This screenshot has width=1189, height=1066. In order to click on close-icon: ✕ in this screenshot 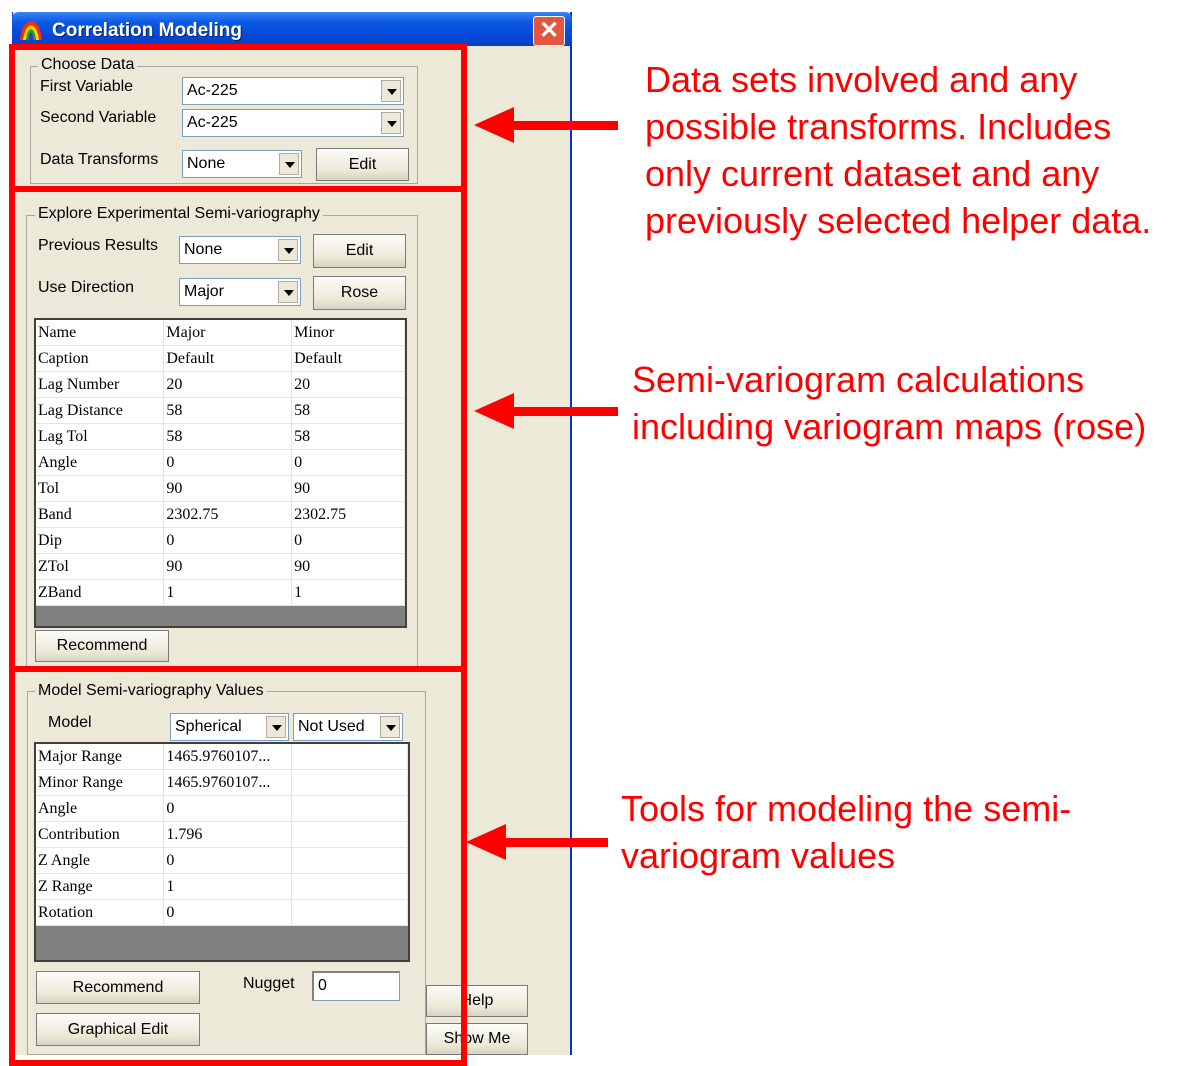, I will do `click(549, 30)`.